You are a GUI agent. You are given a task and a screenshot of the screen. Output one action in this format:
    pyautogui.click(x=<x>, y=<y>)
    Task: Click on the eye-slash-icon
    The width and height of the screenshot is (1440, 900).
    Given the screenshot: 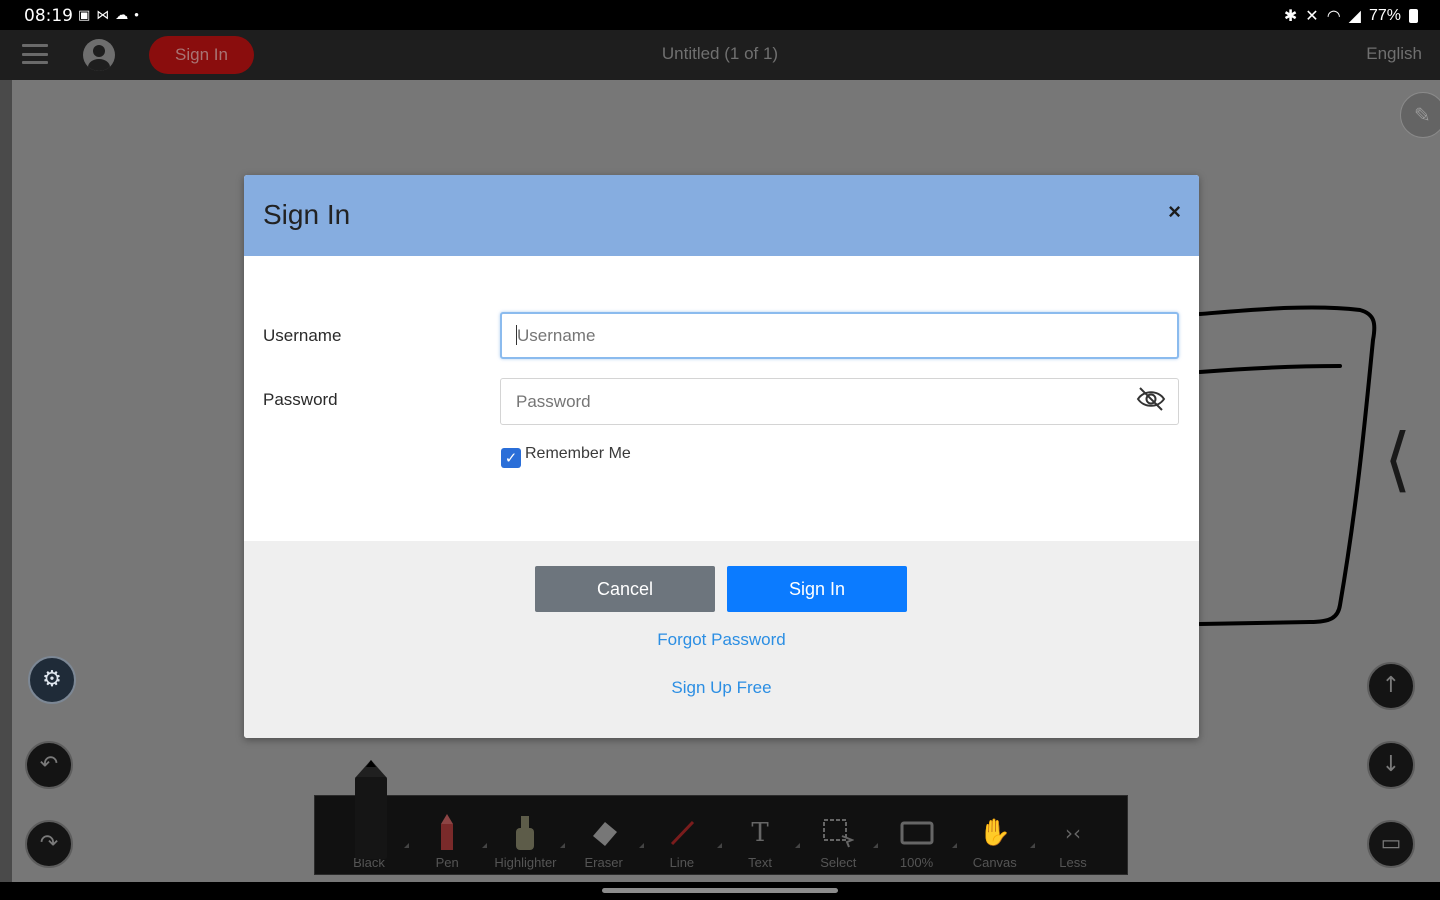 What is the action you would take?
    pyautogui.click(x=1151, y=399)
    